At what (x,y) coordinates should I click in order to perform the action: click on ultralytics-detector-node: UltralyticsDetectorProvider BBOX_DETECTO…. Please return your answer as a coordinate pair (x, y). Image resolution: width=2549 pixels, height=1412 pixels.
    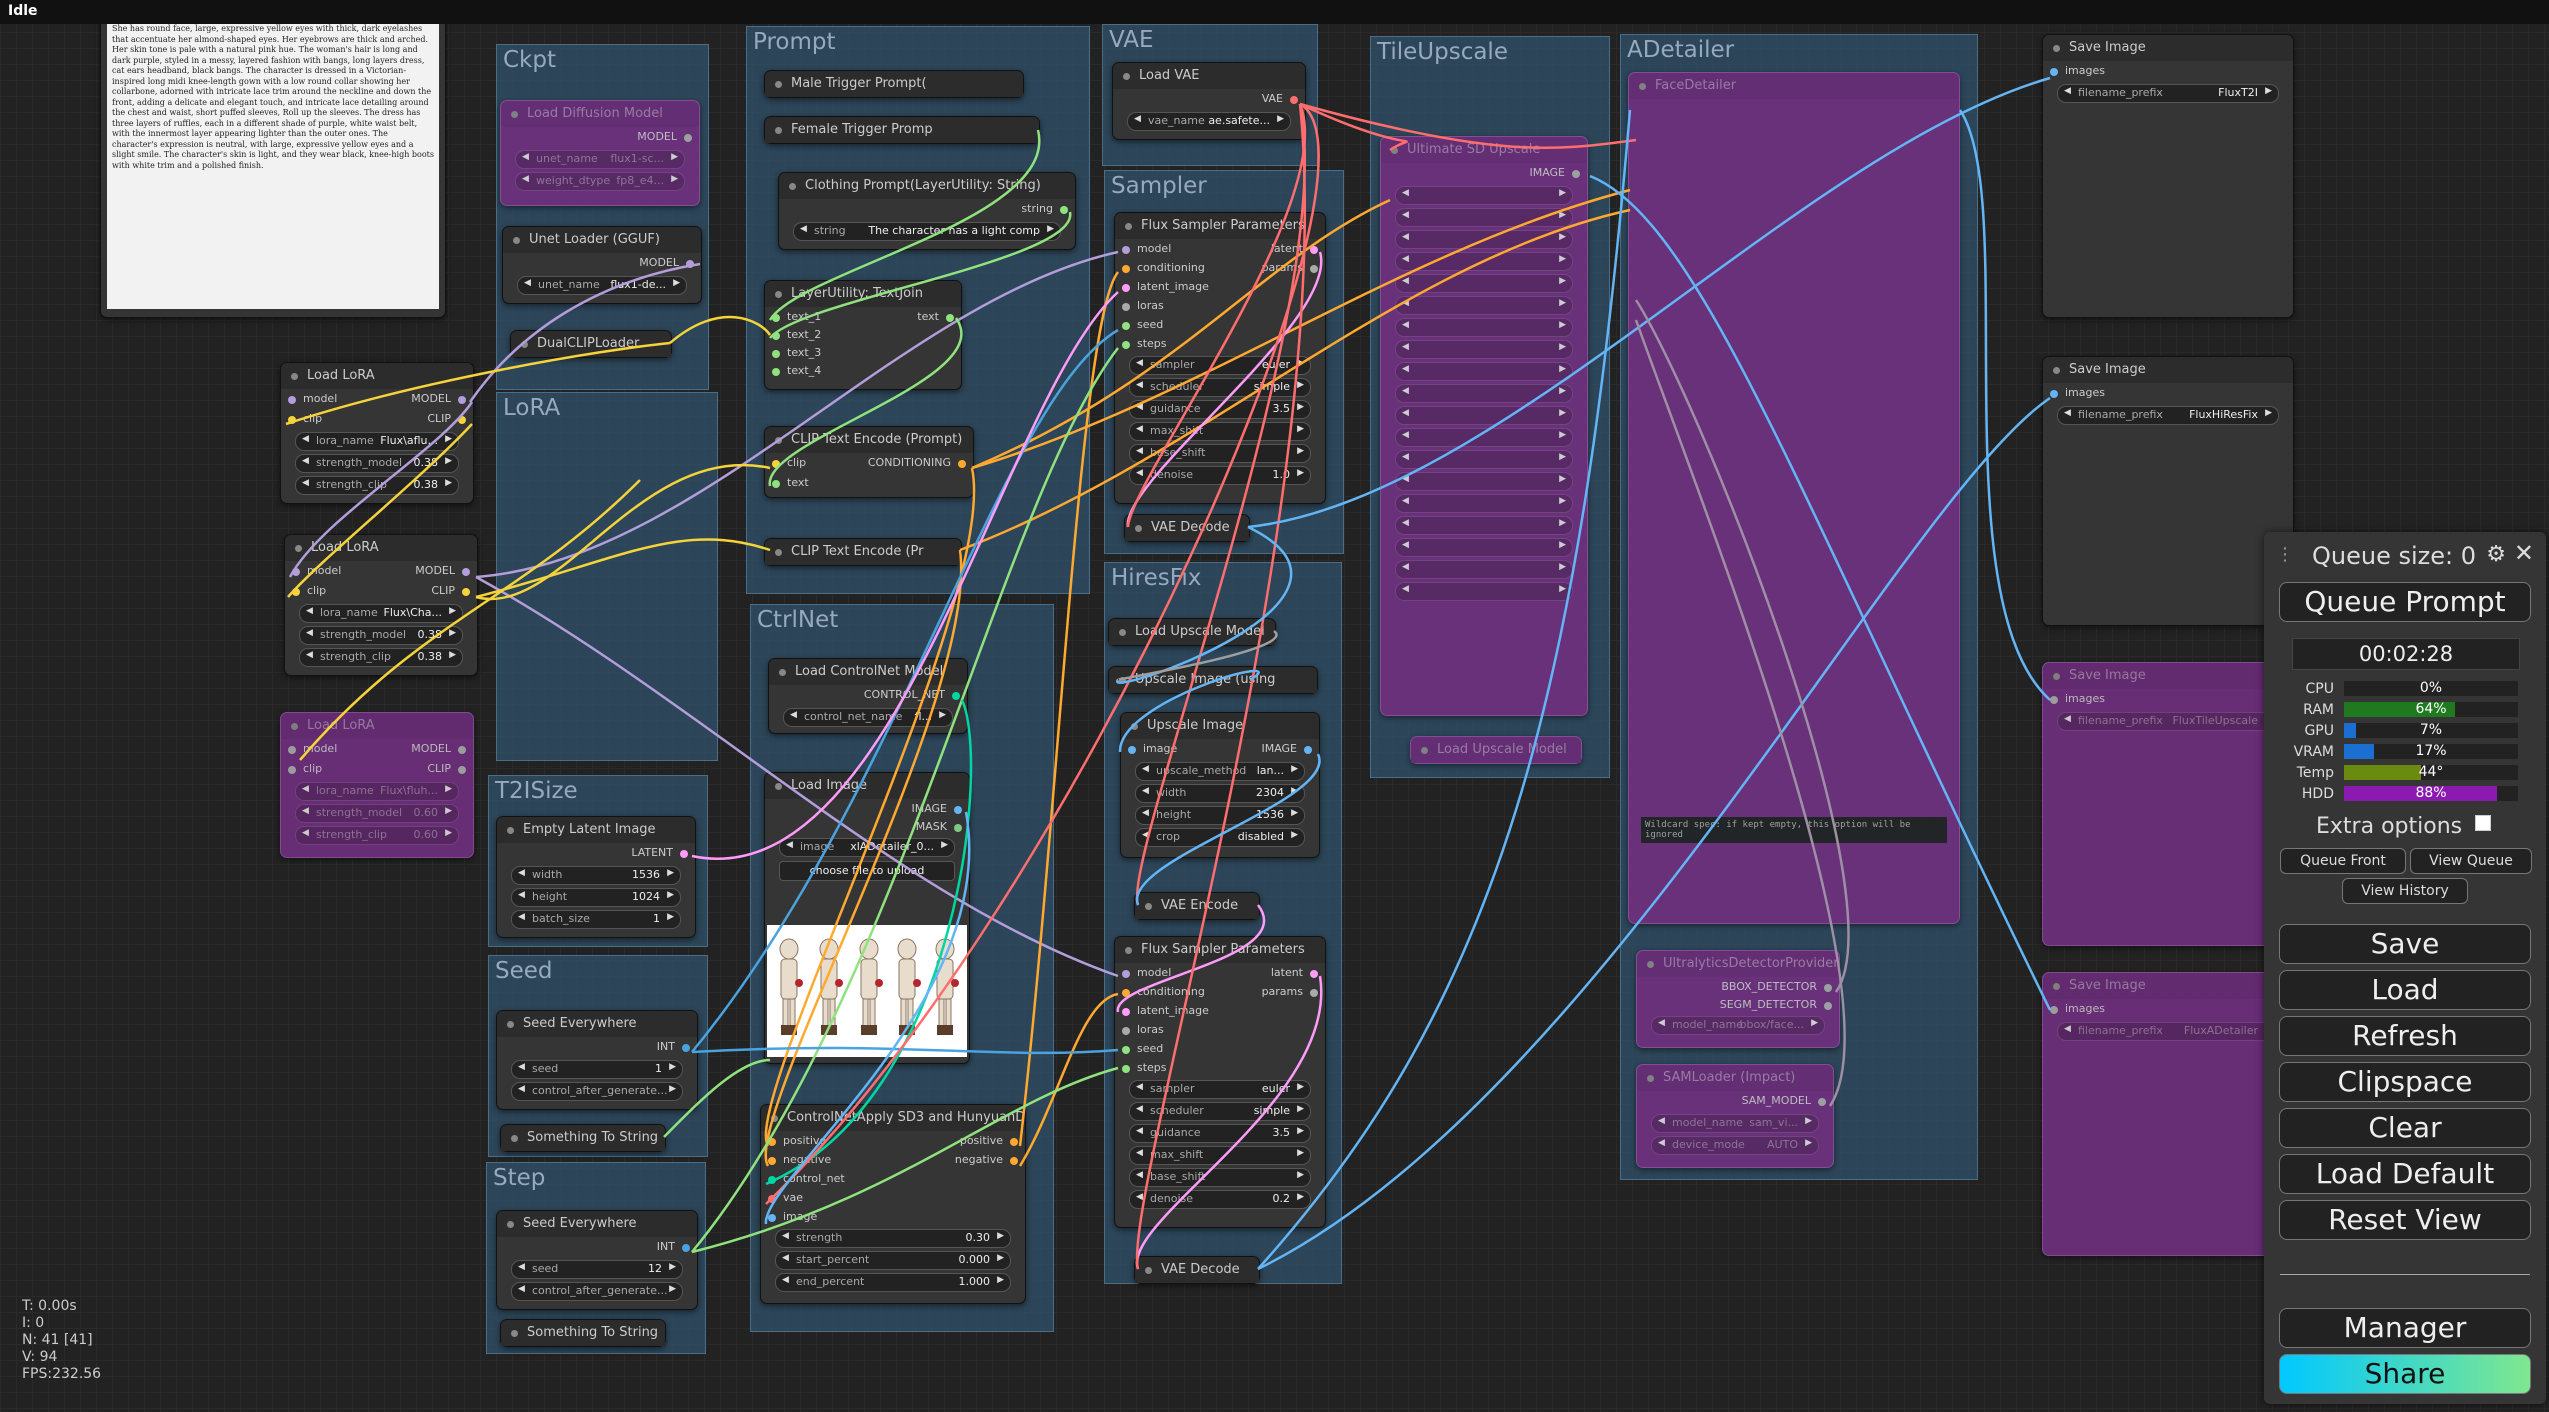
    Looking at the image, I should click on (1738, 999).